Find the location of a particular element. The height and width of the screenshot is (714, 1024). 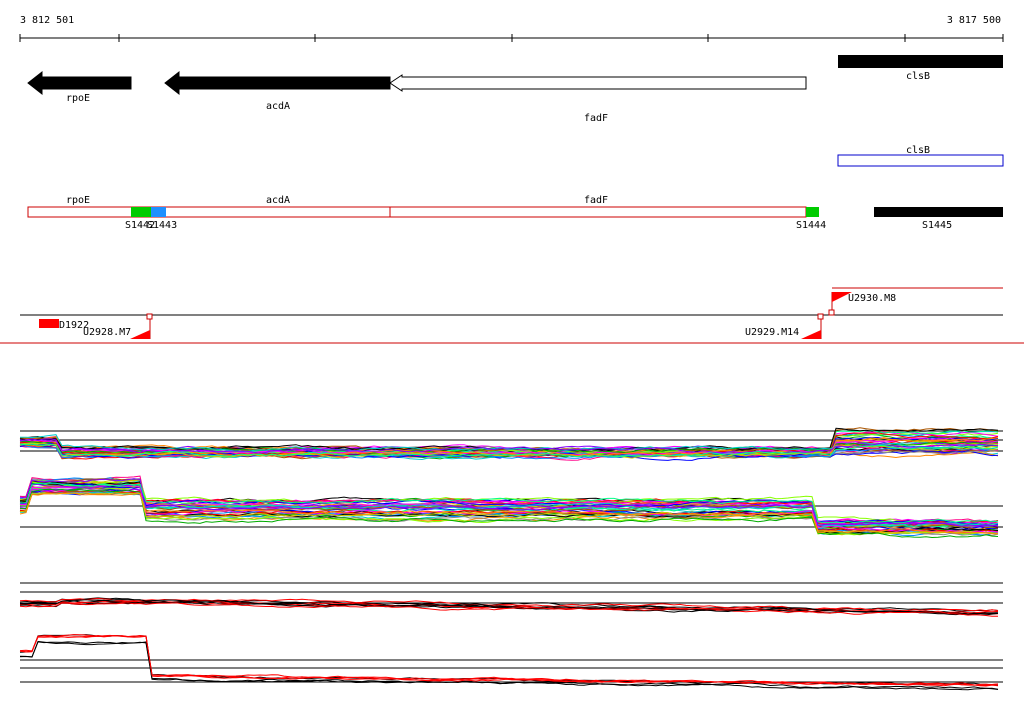

marker-label-U2929-M14: U2929.M14 is located at coordinates (772, 332).